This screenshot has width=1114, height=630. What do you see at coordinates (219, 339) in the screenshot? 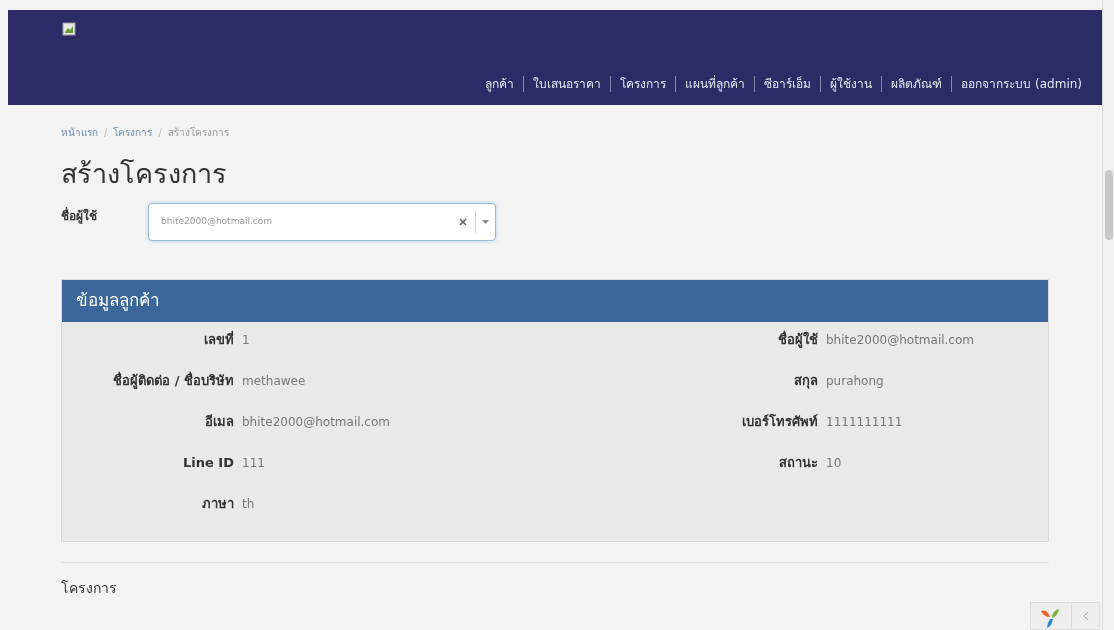
I see `field-label: เลขที่` at bounding box center [219, 339].